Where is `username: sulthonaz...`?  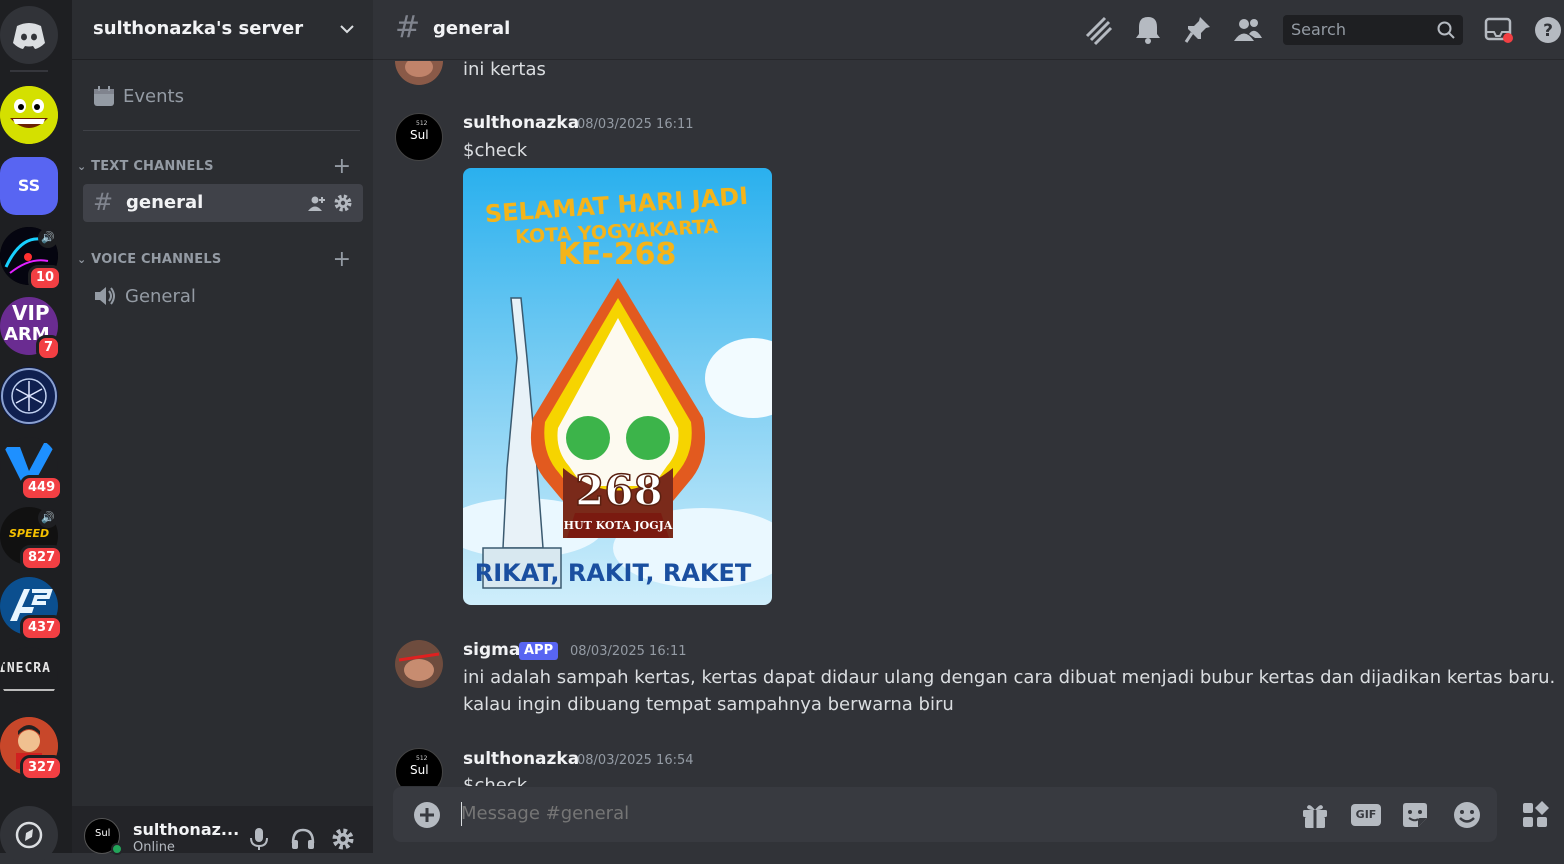
username: sulthonaz... is located at coordinates (186, 829).